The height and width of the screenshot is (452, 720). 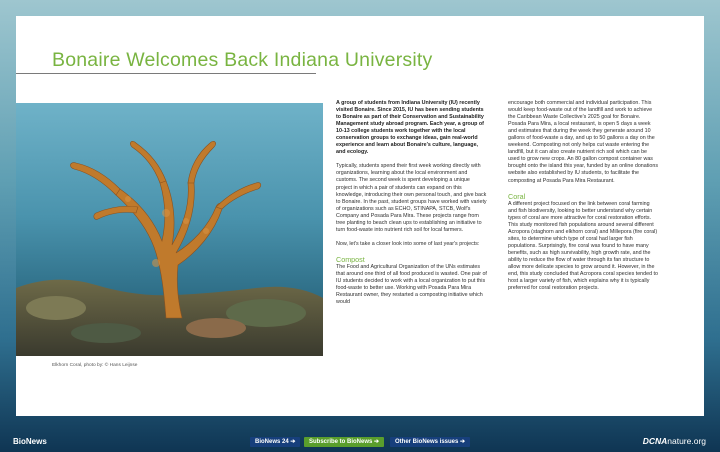 What do you see at coordinates (166, 73) in the screenshot?
I see `title-divider` at bounding box center [166, 73].